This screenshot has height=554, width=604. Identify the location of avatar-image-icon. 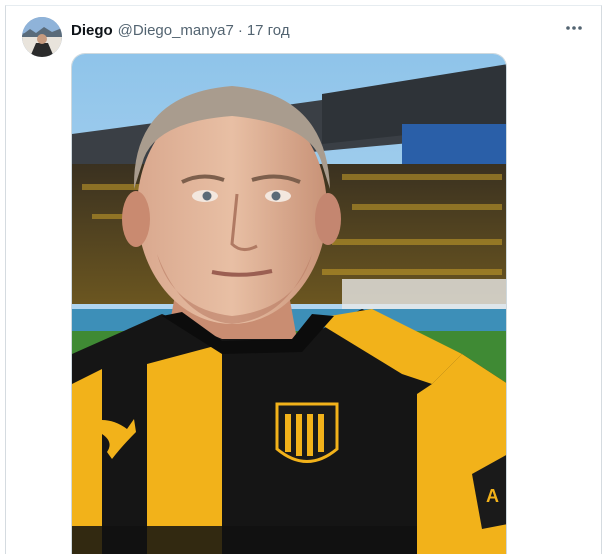
(42, 37).